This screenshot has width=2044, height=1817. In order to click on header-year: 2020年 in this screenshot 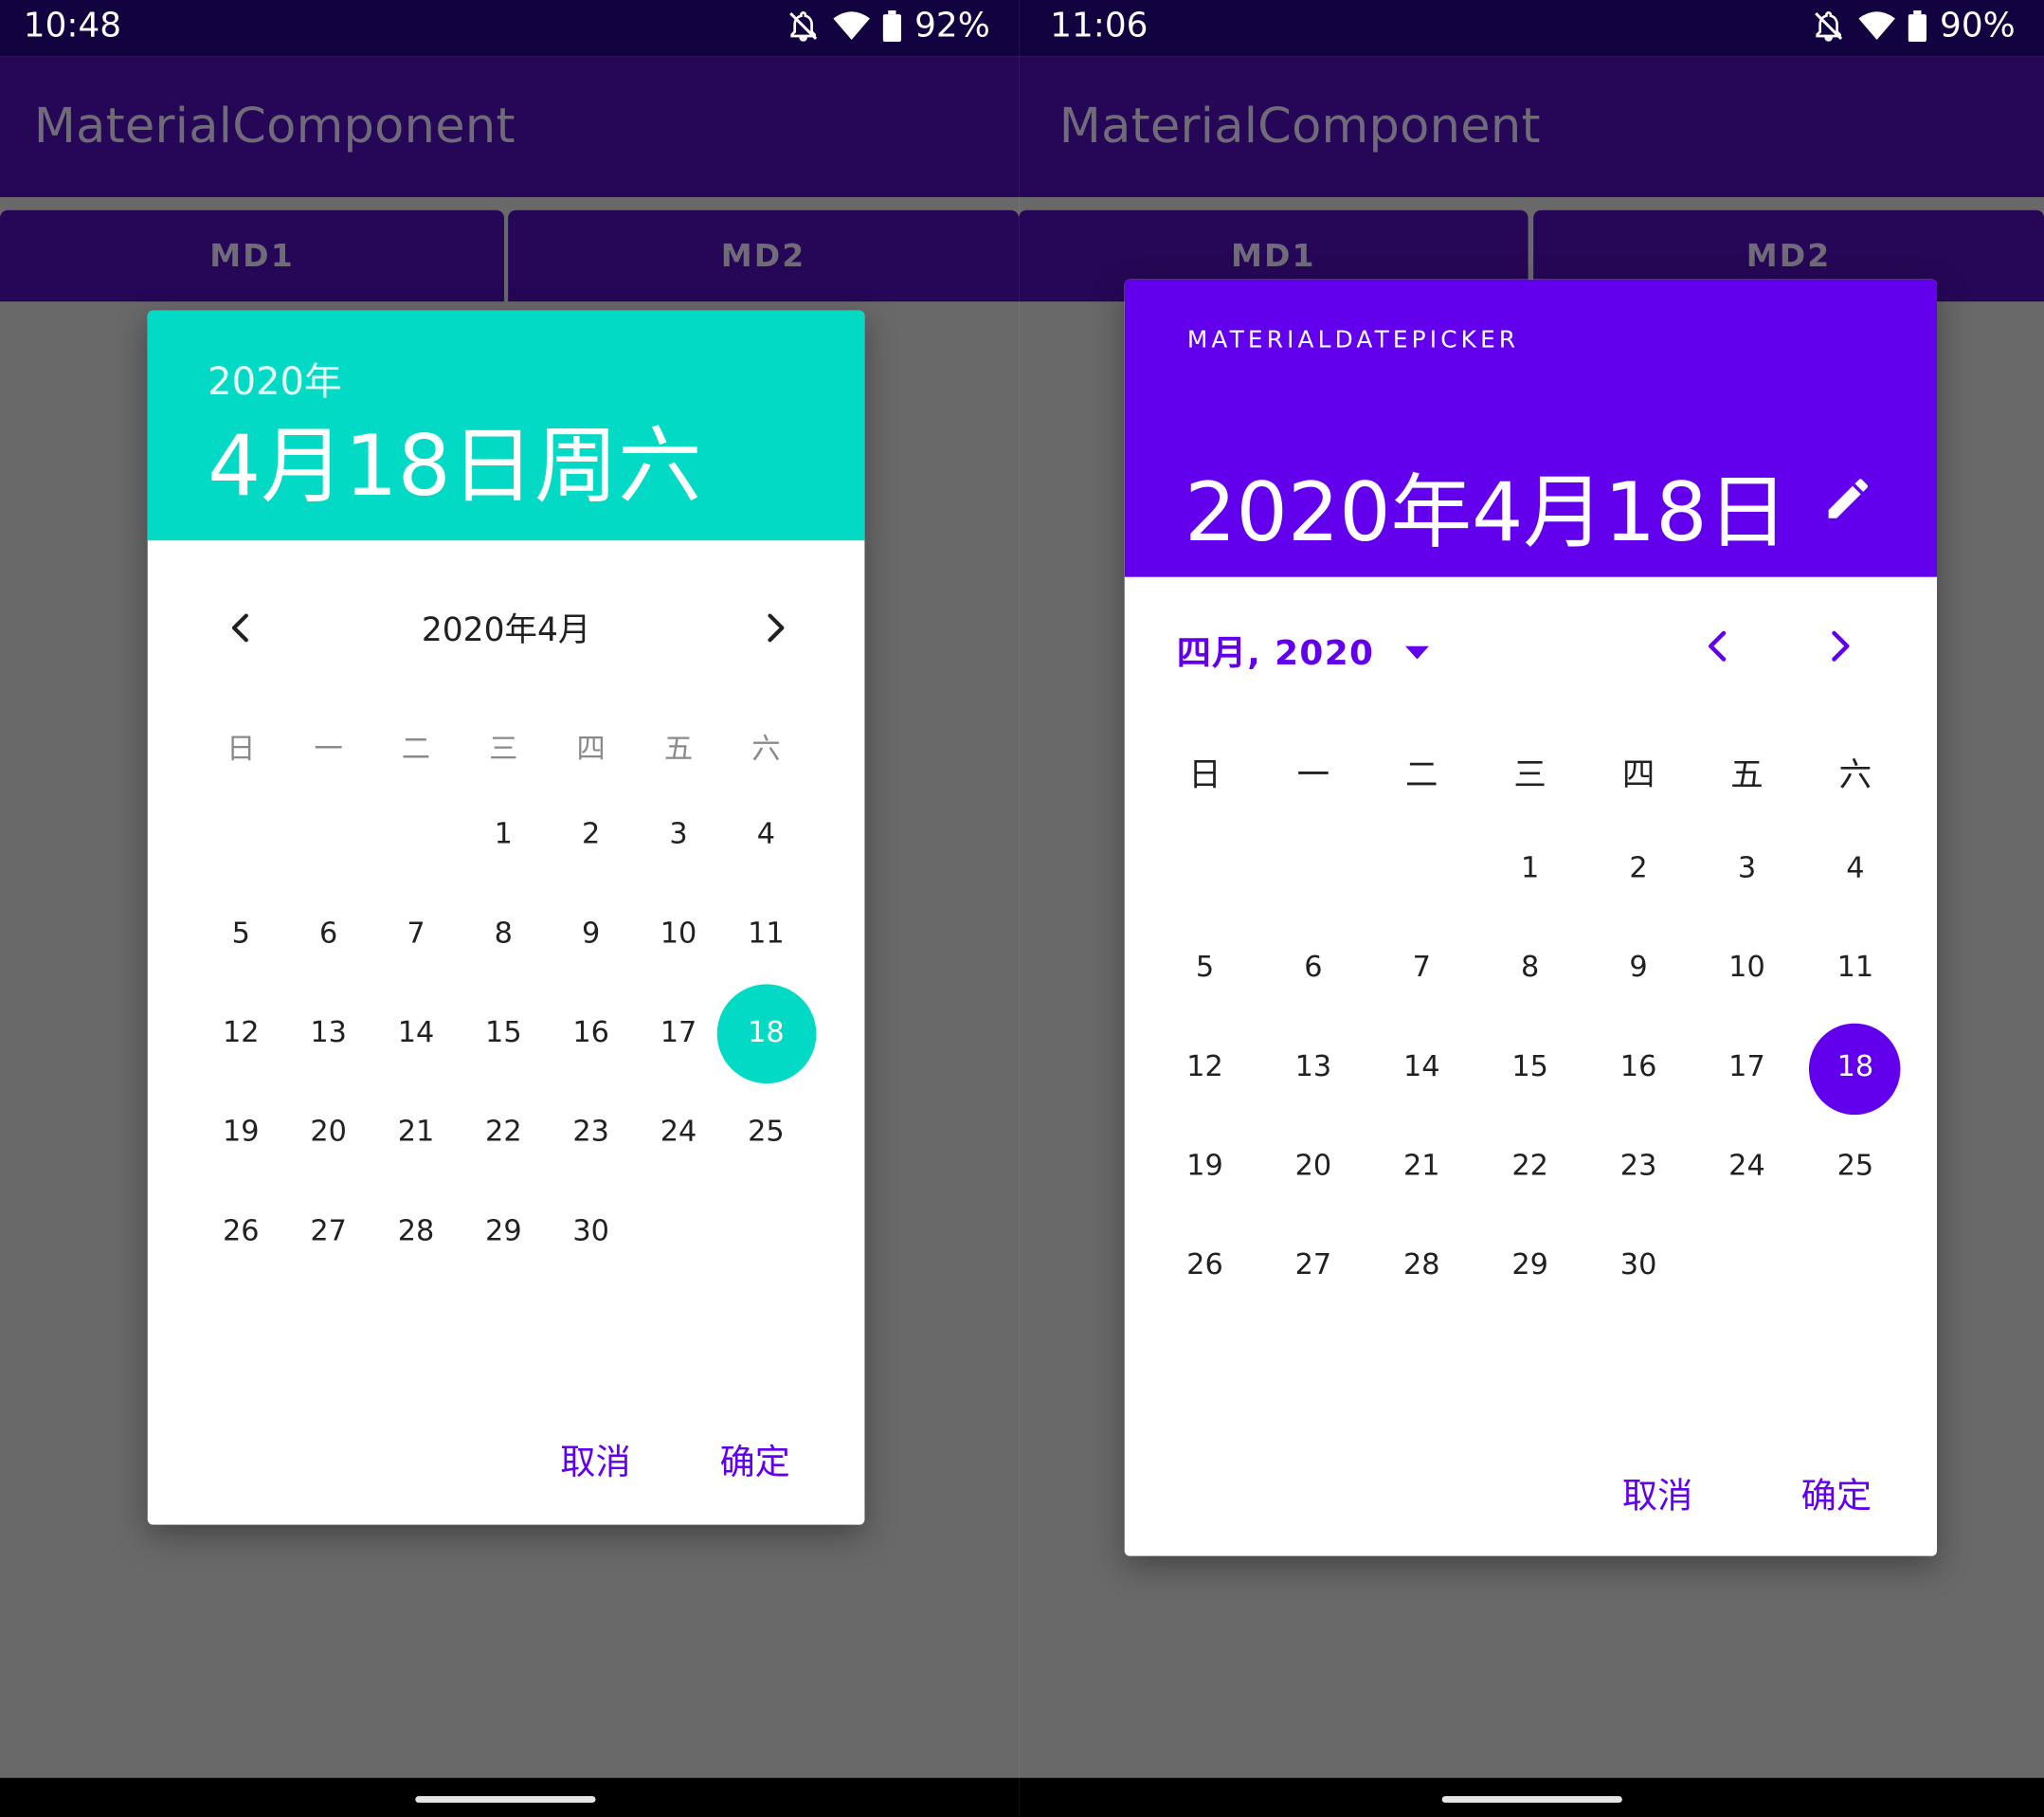, I will do `click(275, 378)`.